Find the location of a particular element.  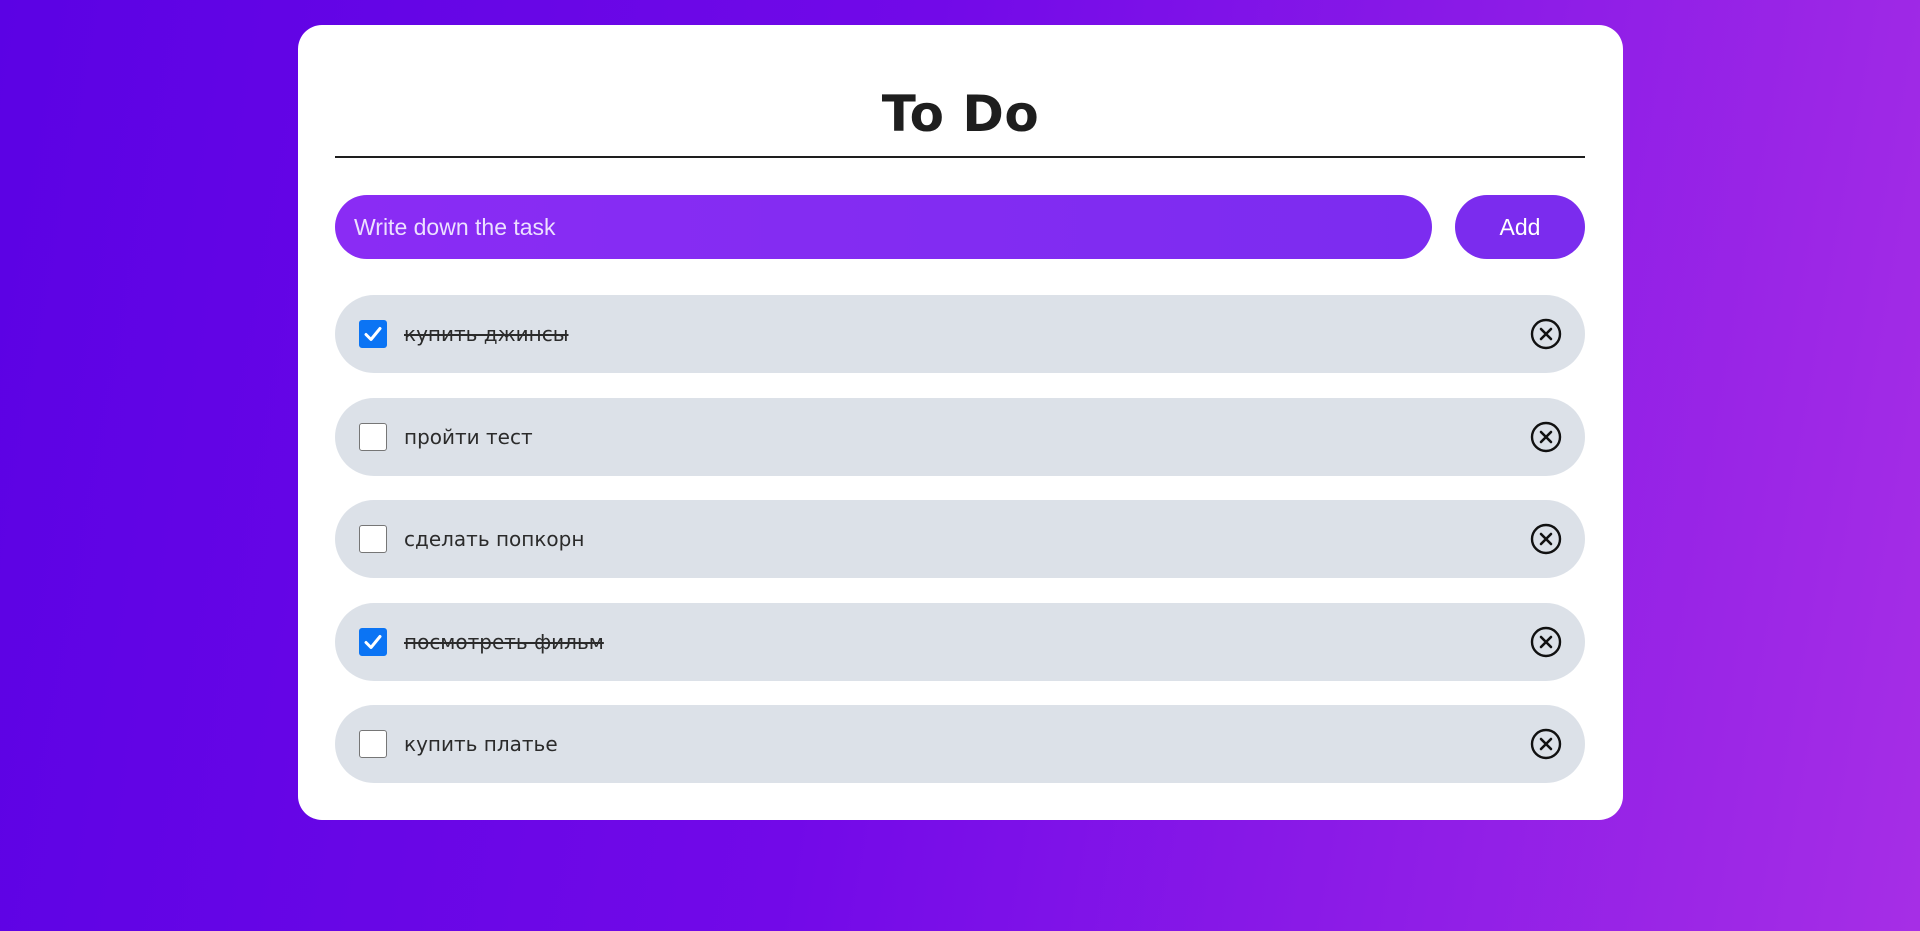

add-button: Add is located at coordinates (1520, 227).